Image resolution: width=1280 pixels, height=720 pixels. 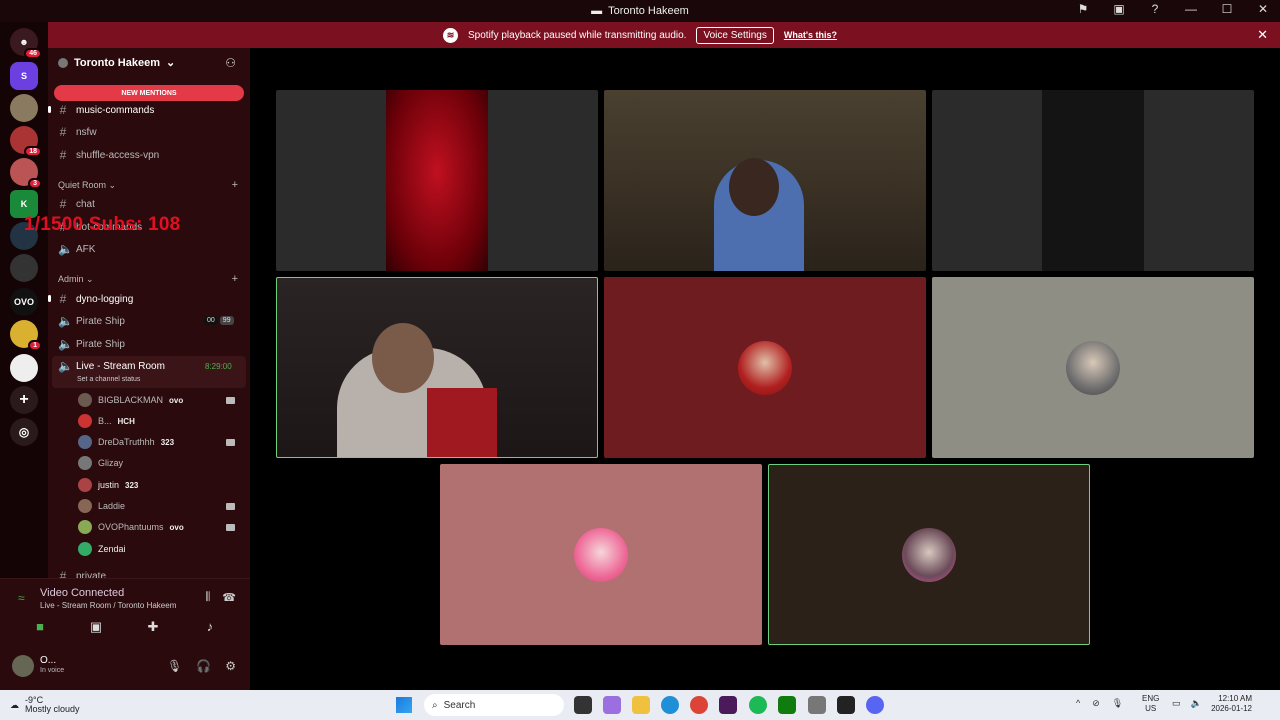 I want to click on weather-widget: ☁ -9°C Mostly cloudy, so click(x=45, y=705).